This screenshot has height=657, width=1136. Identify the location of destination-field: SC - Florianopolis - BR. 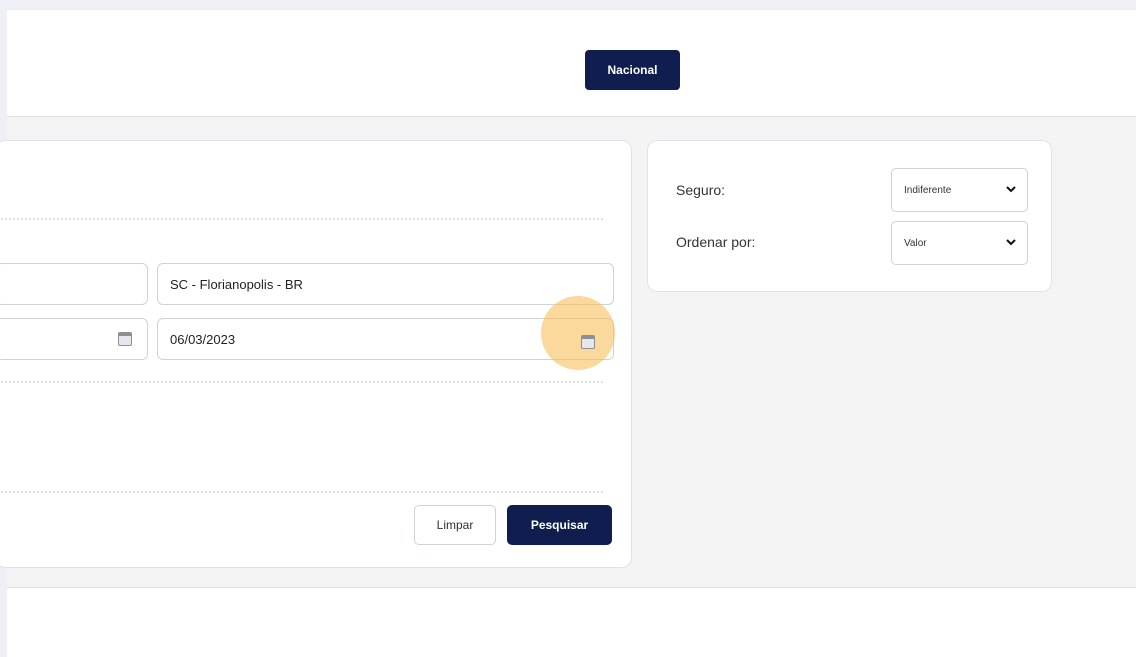
(385, 284).